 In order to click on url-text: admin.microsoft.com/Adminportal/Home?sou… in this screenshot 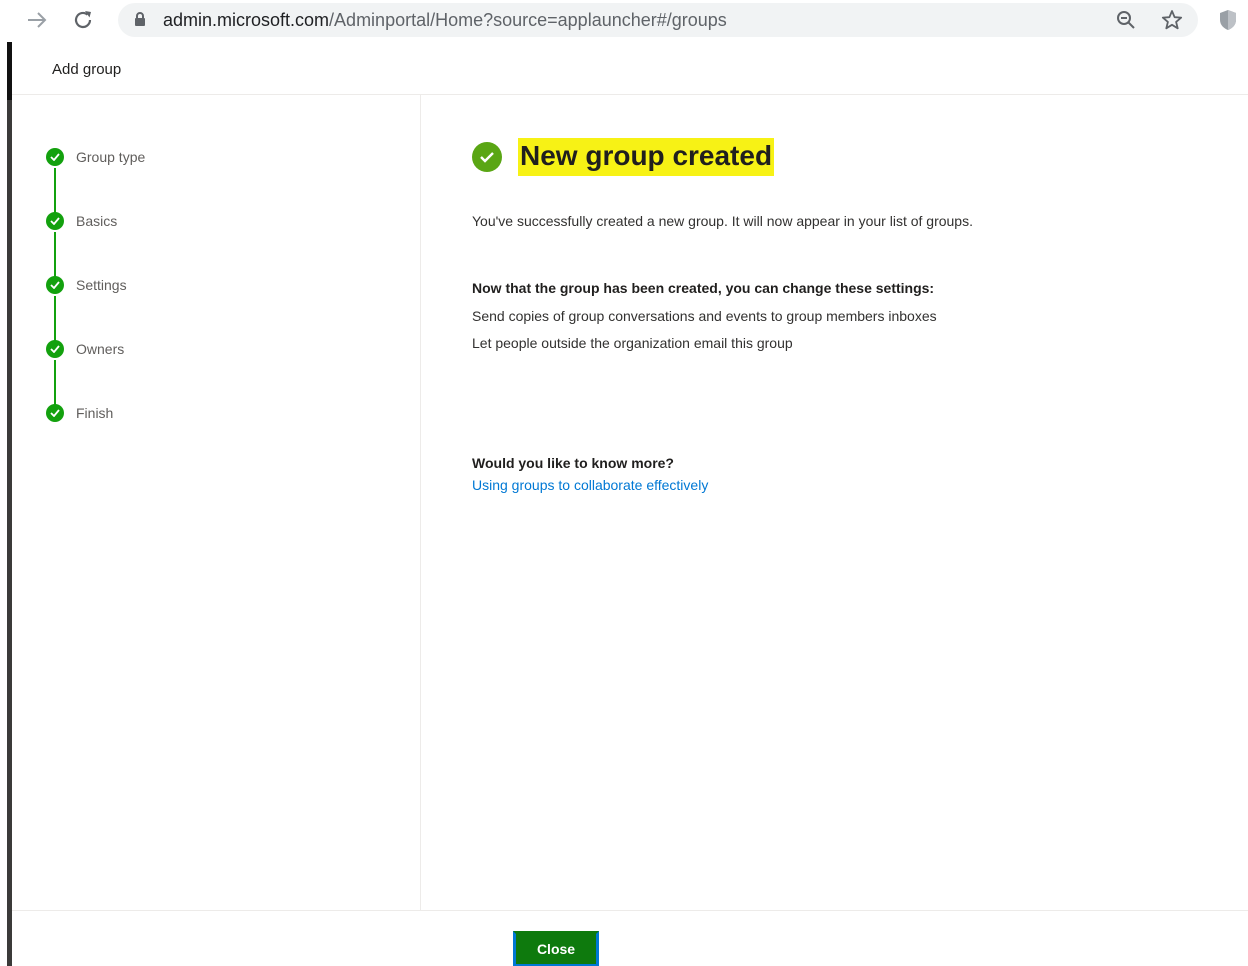, I will do `click(445, 20)`.